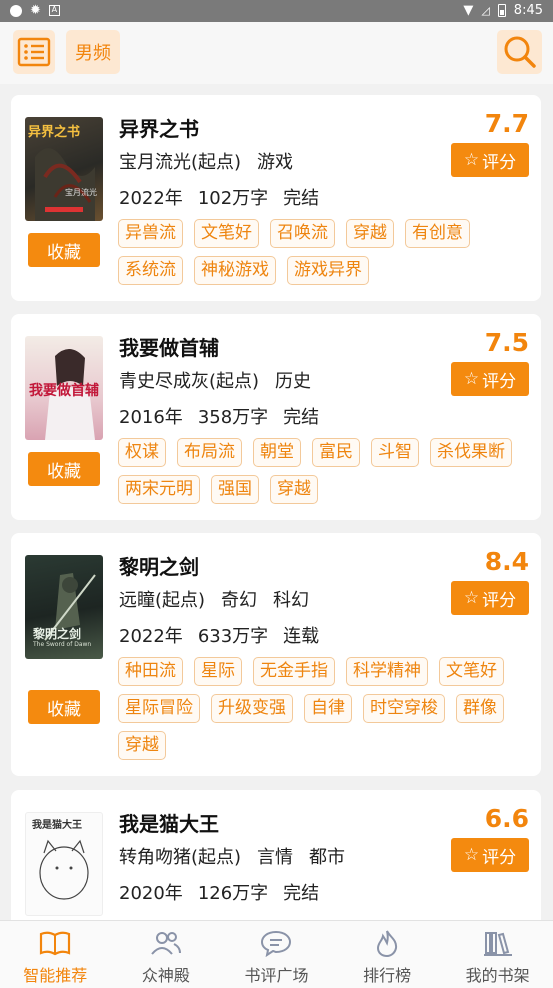  What do you see at coordinates (16, 10) in the screenshot?
I see `notification-dot-icon` at bounding box center [16, 10].